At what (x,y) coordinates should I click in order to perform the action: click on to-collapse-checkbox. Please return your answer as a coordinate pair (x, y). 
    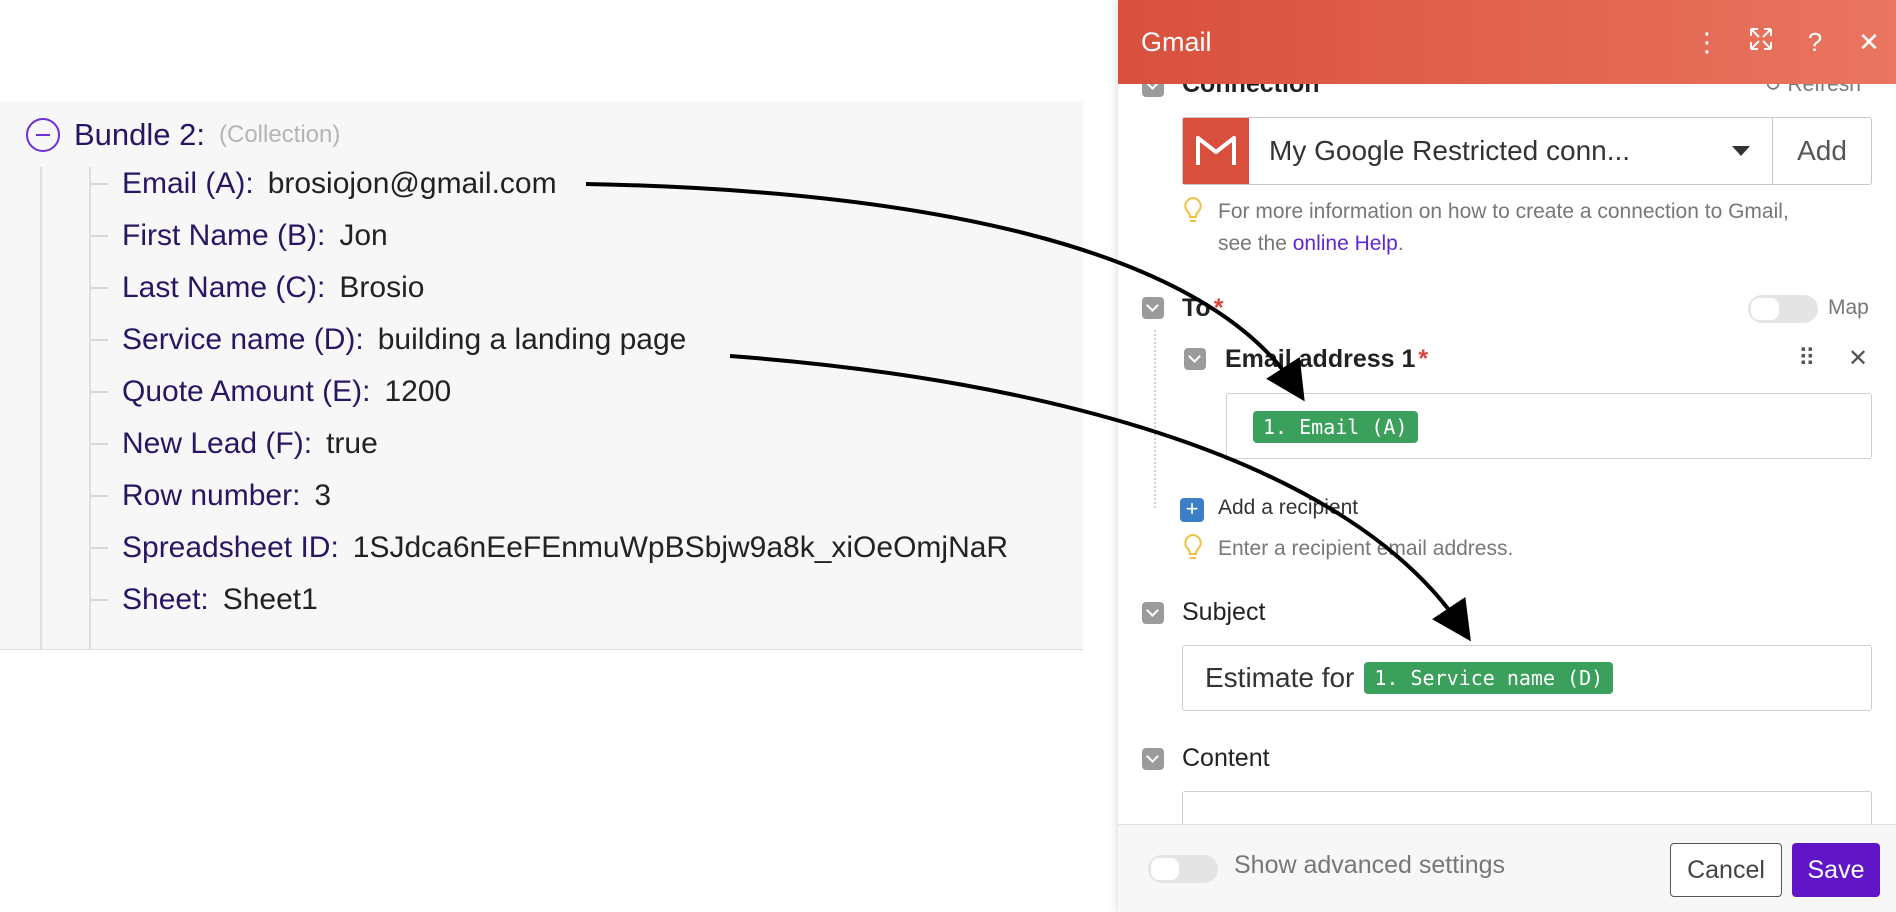
    Looking at the image, I should click on (1153, 308).